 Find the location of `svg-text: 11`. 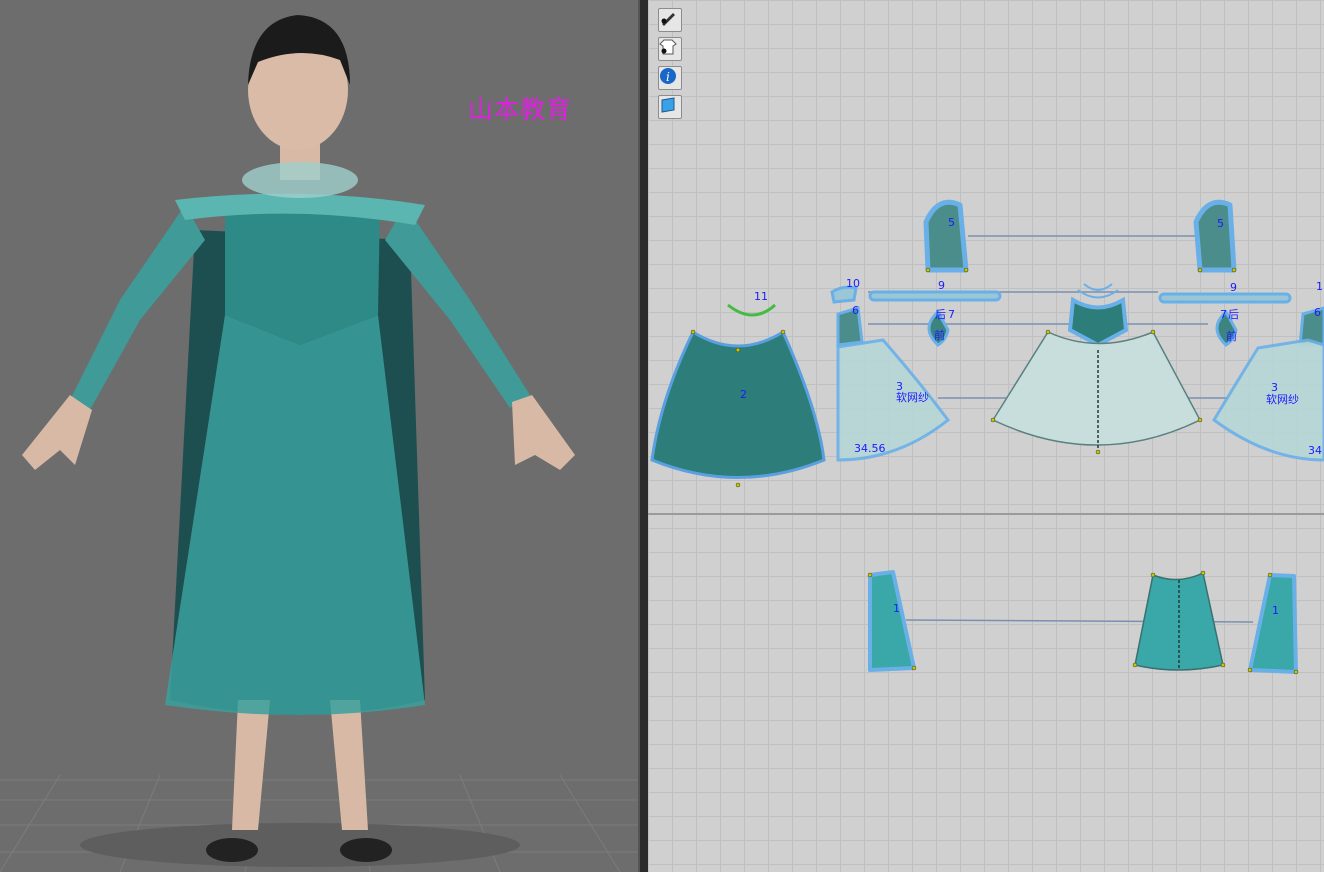

svg-text: 11 is located at coordinates (761, 296).